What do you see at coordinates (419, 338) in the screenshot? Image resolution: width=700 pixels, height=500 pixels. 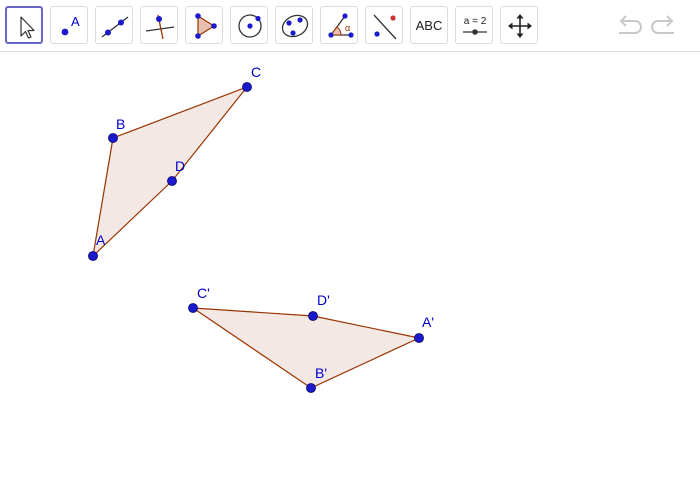 I see `point-a-prime` at bounding box center [419, 338].